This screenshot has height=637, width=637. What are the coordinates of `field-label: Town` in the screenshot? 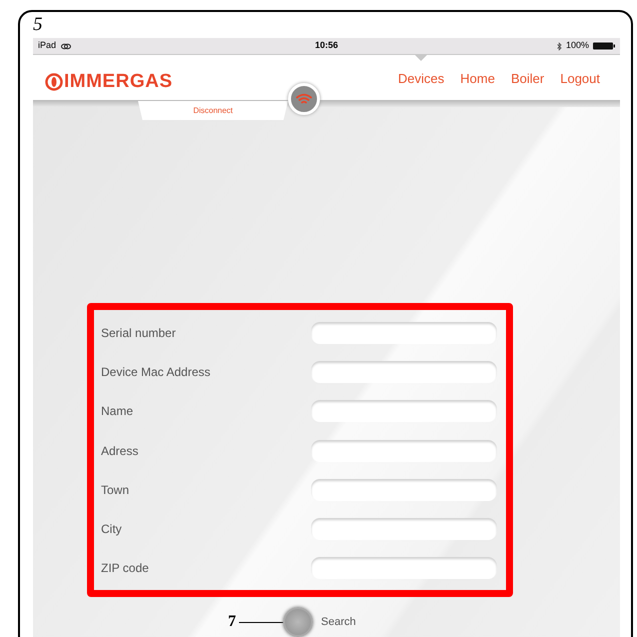 It's located at (115, 490).